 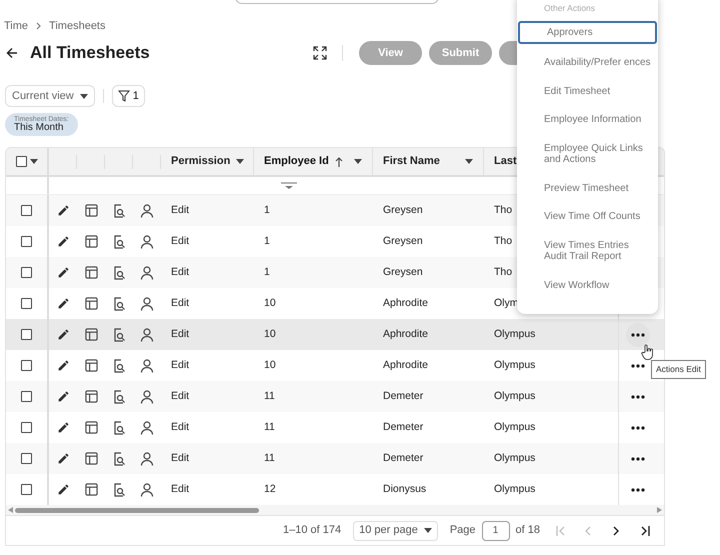 What do you see at coordinates (312, 530) in the screenshot?
I see `range-label: 1–10 of 174` at bounding box center [312, 530].